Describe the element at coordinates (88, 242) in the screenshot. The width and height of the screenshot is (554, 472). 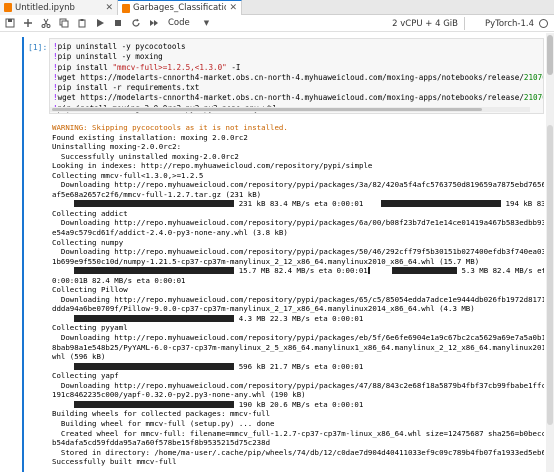
I see `output-line: Collecting numpy` at that location.